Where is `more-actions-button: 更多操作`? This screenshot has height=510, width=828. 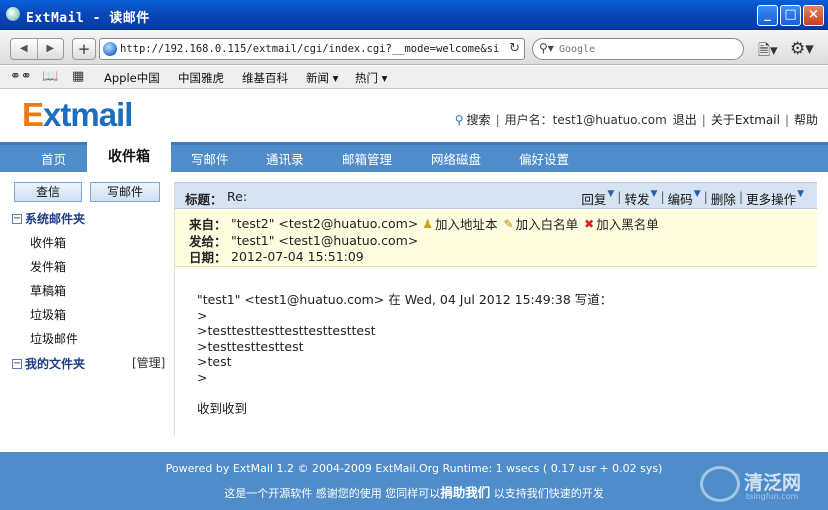
more-actions-button: 更多操作 is located at coordinates (771, 198).